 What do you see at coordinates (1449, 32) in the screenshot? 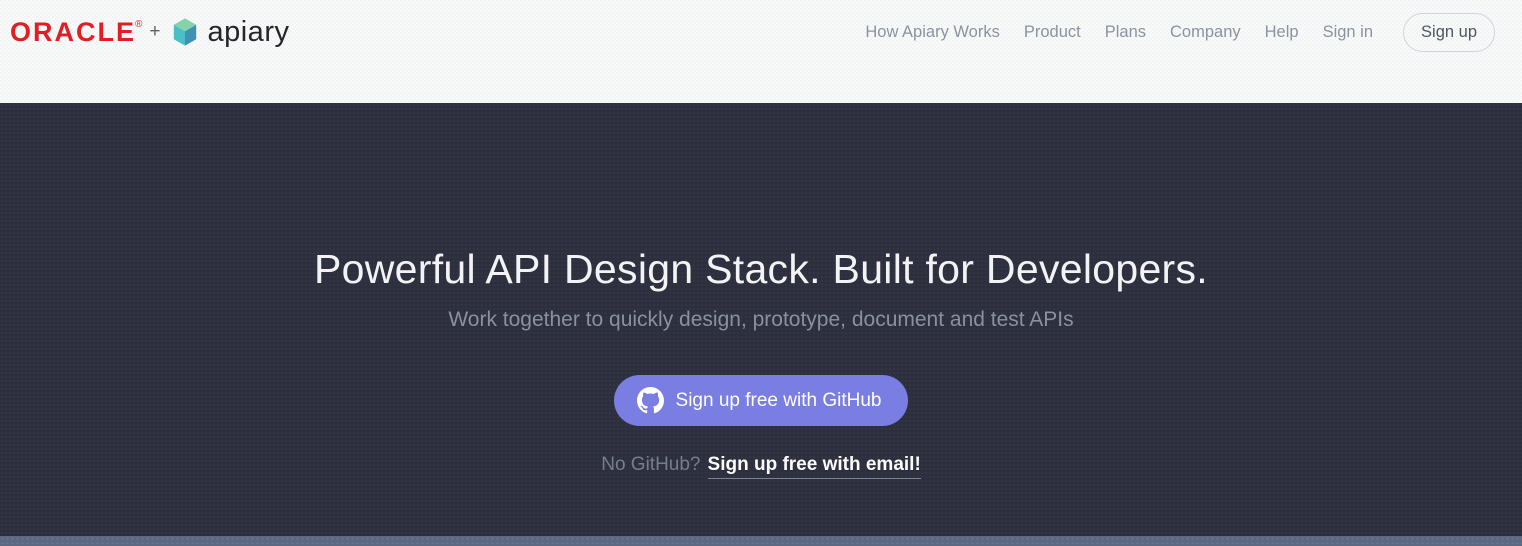
I see `header-signup-button: Sign up` at bounding box center [1449, 32].